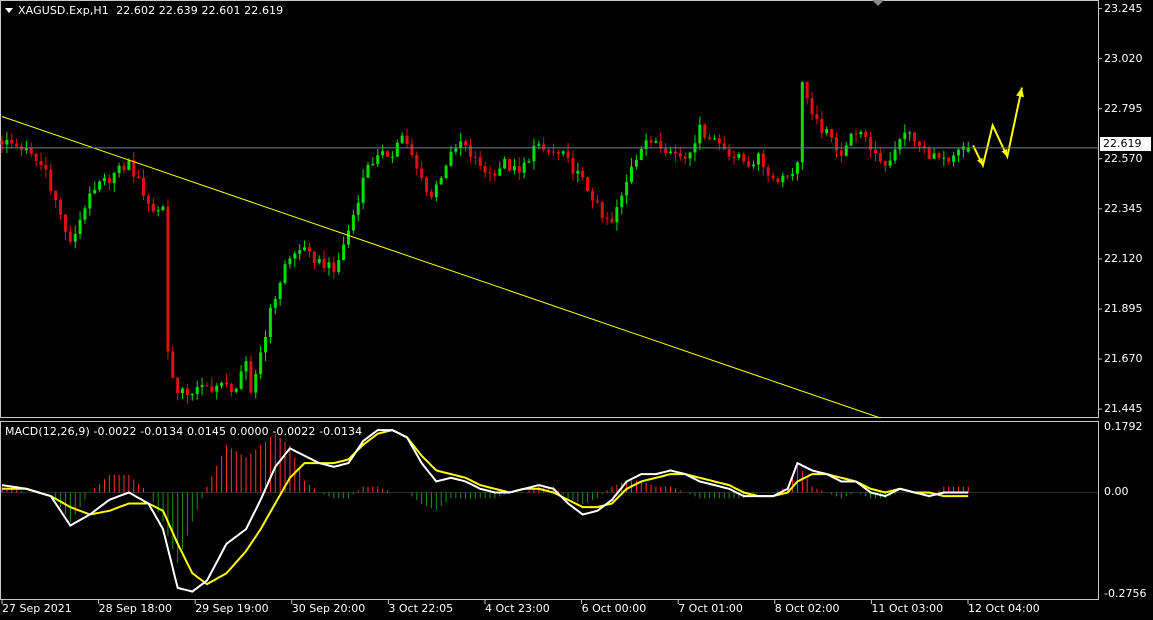  I want to click on price-tick-label: 22.795, so click(1123, 108).